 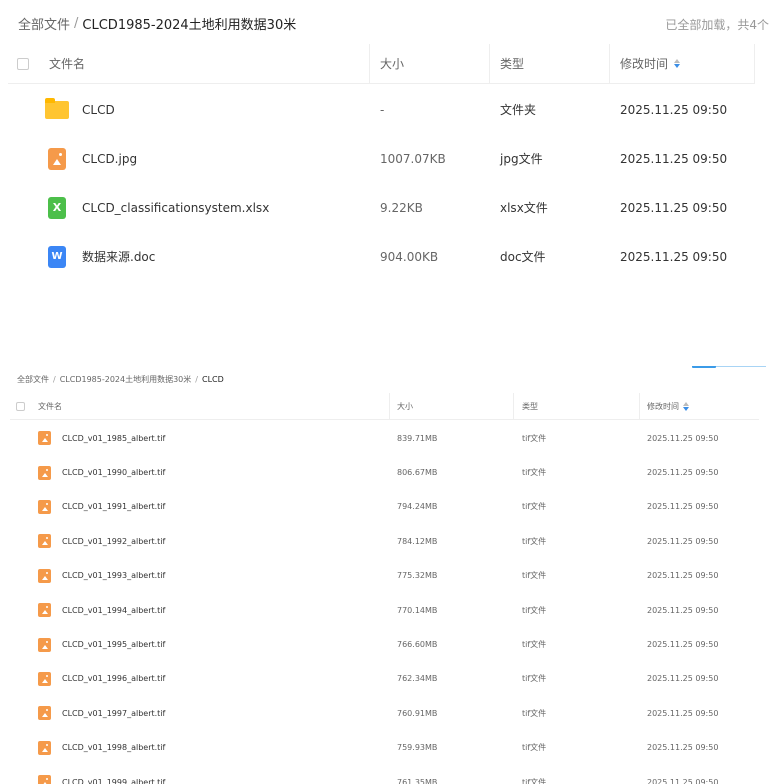 I want to click on breadcrumb: 全部文件 / CLCD1985-2024土地利用数据30米 / CLCD, so click(x=120, y=379).